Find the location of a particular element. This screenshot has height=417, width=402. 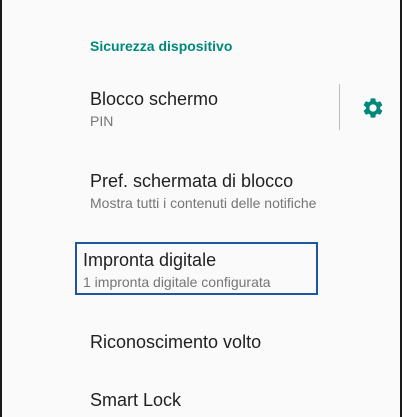

pref-summary: Mostra tutti i contenuti delle notifiche is located at coordinates (203, 203).